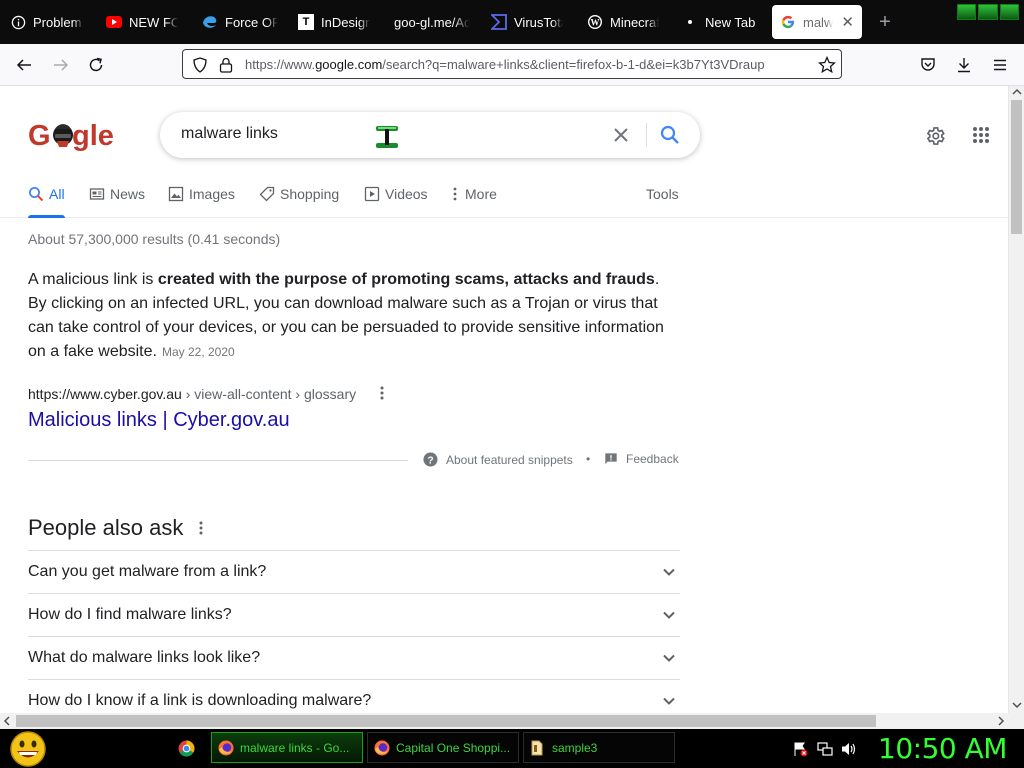  I want to click on help-circle-icon: ?, so click(430, 459).